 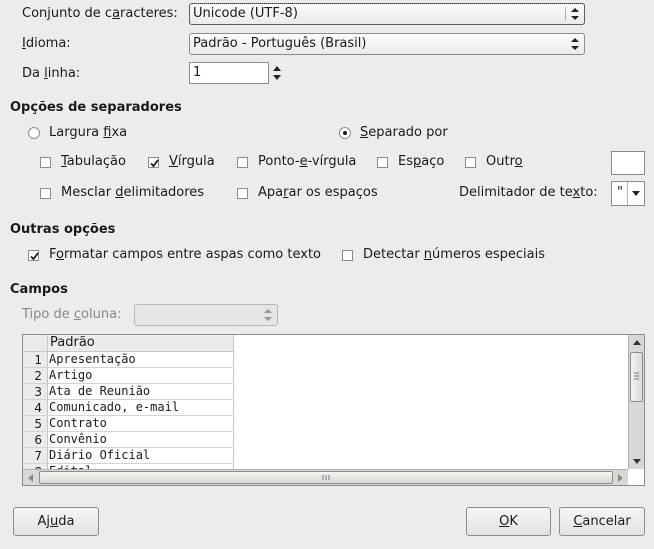 What do you see at coordinates (35, 424) in the screenshot?
I see `row-number: 5` at bounding box center [35, 424].